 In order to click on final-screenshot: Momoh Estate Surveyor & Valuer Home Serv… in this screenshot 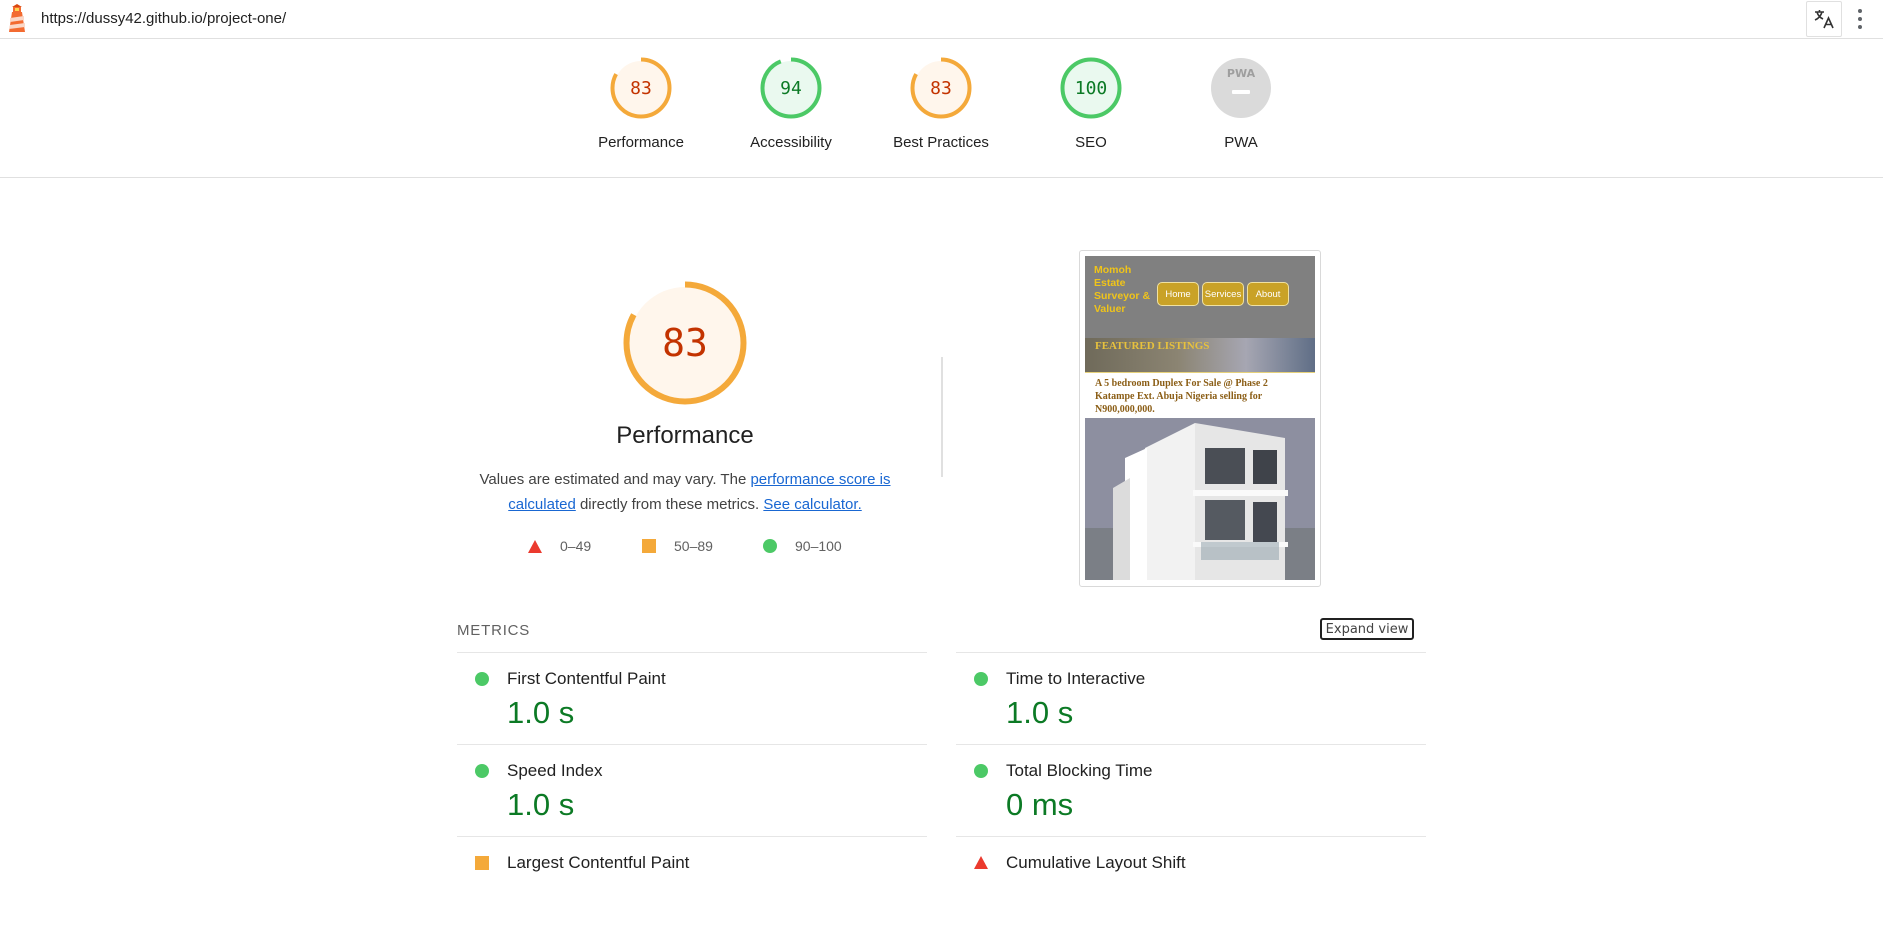, I will do `click(1200, 418)`.